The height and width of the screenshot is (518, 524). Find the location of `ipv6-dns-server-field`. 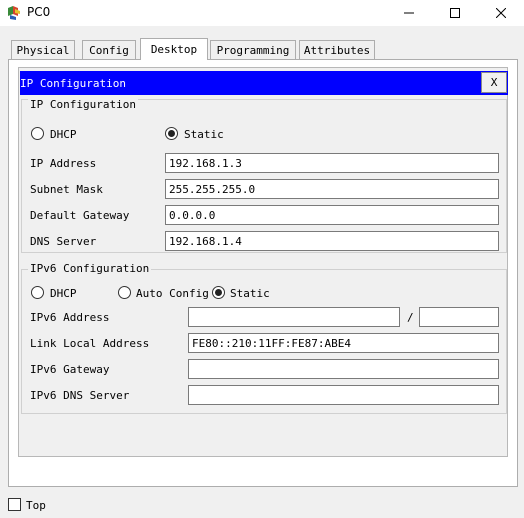

ipv6-dns-server-field is located at coordinates (343, 395).